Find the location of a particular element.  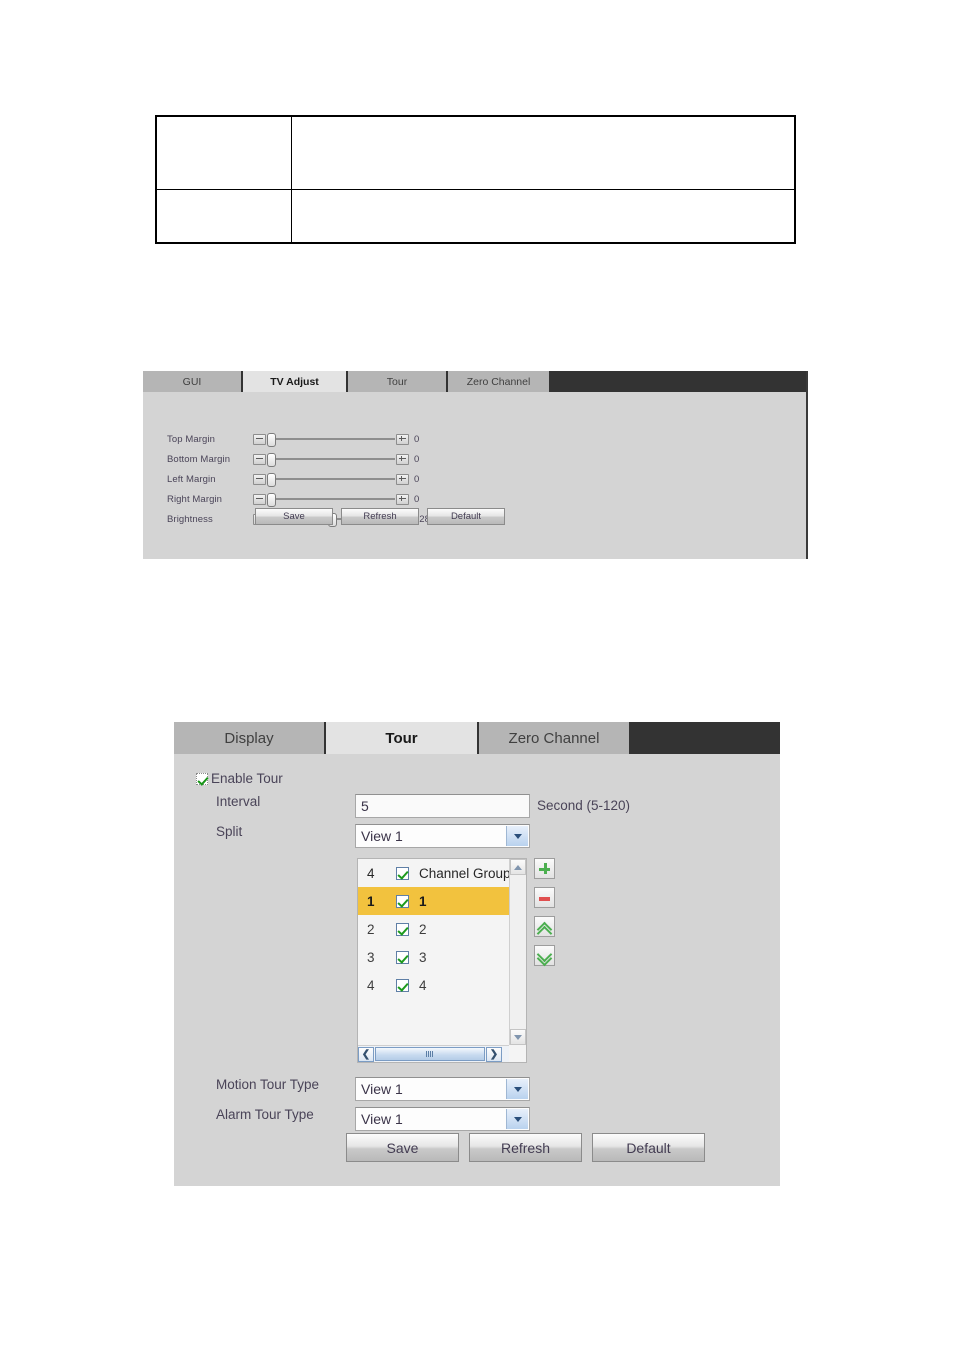

tab-tv-adjust: TV Adjust is located at coordinates (295, 381).